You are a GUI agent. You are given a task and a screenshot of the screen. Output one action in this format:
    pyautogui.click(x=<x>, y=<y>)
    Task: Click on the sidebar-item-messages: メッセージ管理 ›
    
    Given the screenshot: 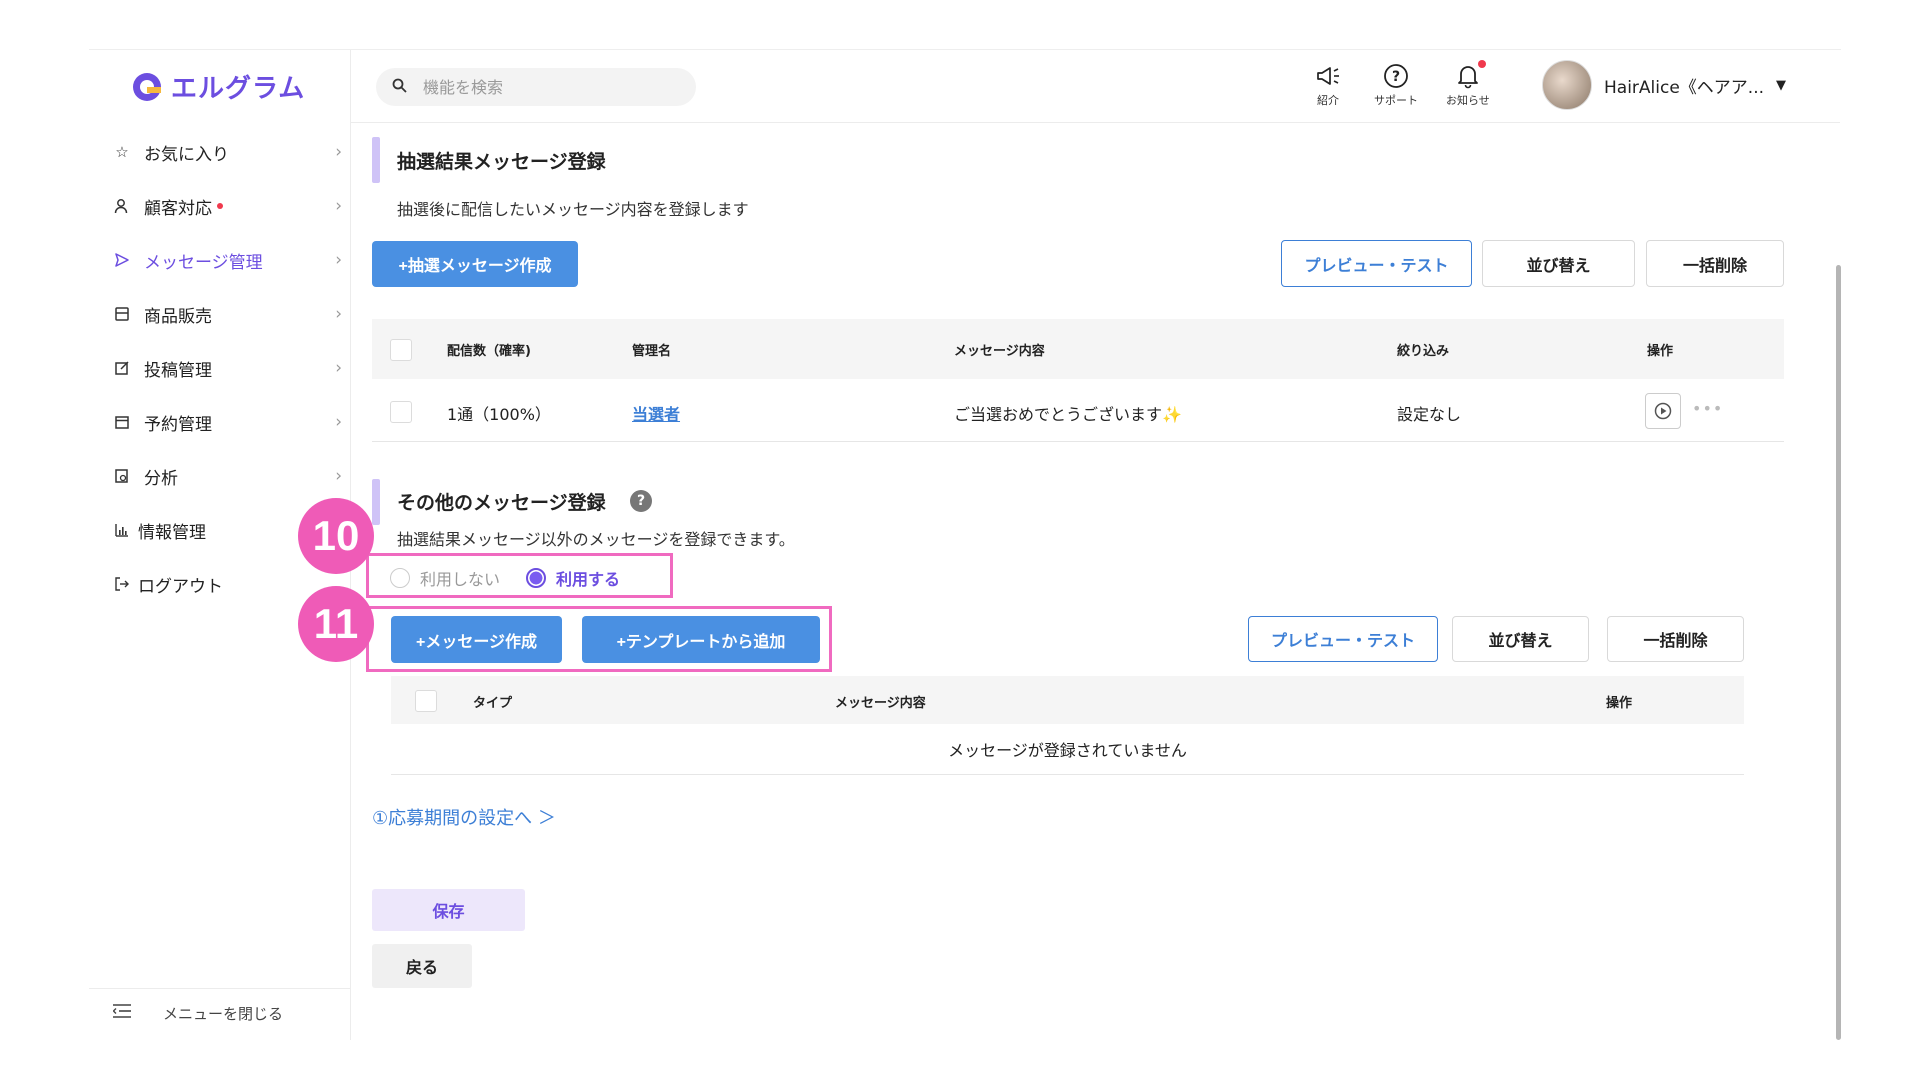 What is the action you would take?
    pyautogui.click(x=227, y=260)
    